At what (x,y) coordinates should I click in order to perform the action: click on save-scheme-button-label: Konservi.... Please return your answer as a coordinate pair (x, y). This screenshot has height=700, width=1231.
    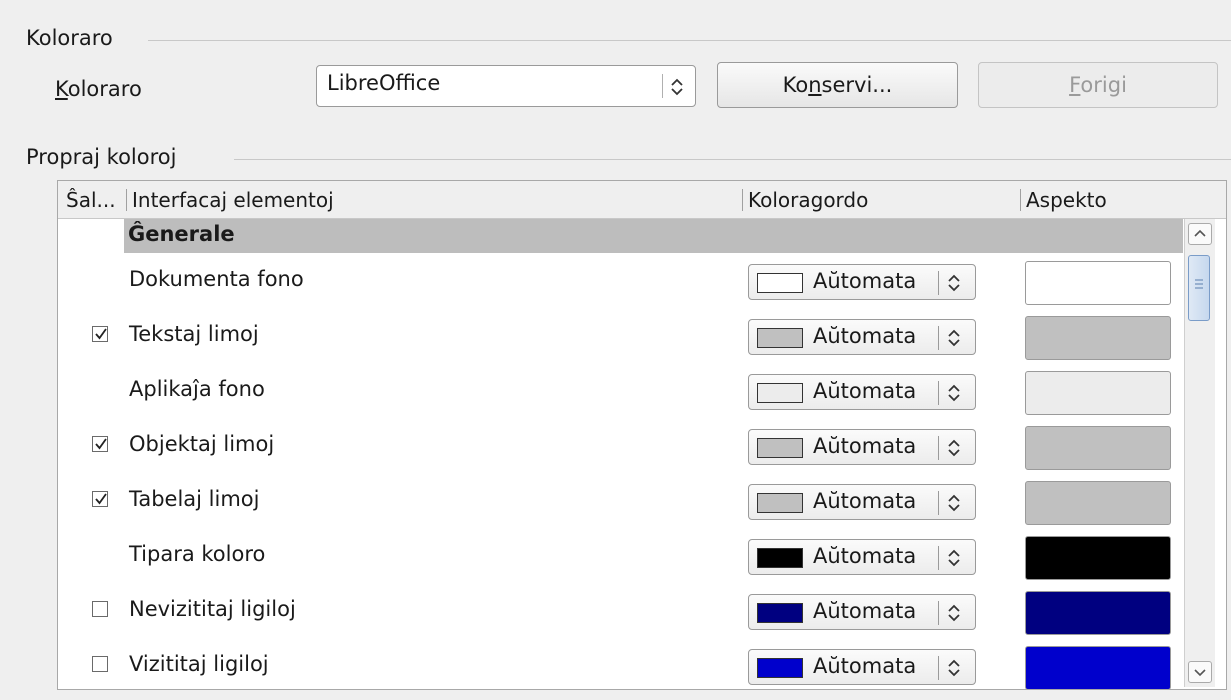
    Looking at the image, I should click on (837, 85).